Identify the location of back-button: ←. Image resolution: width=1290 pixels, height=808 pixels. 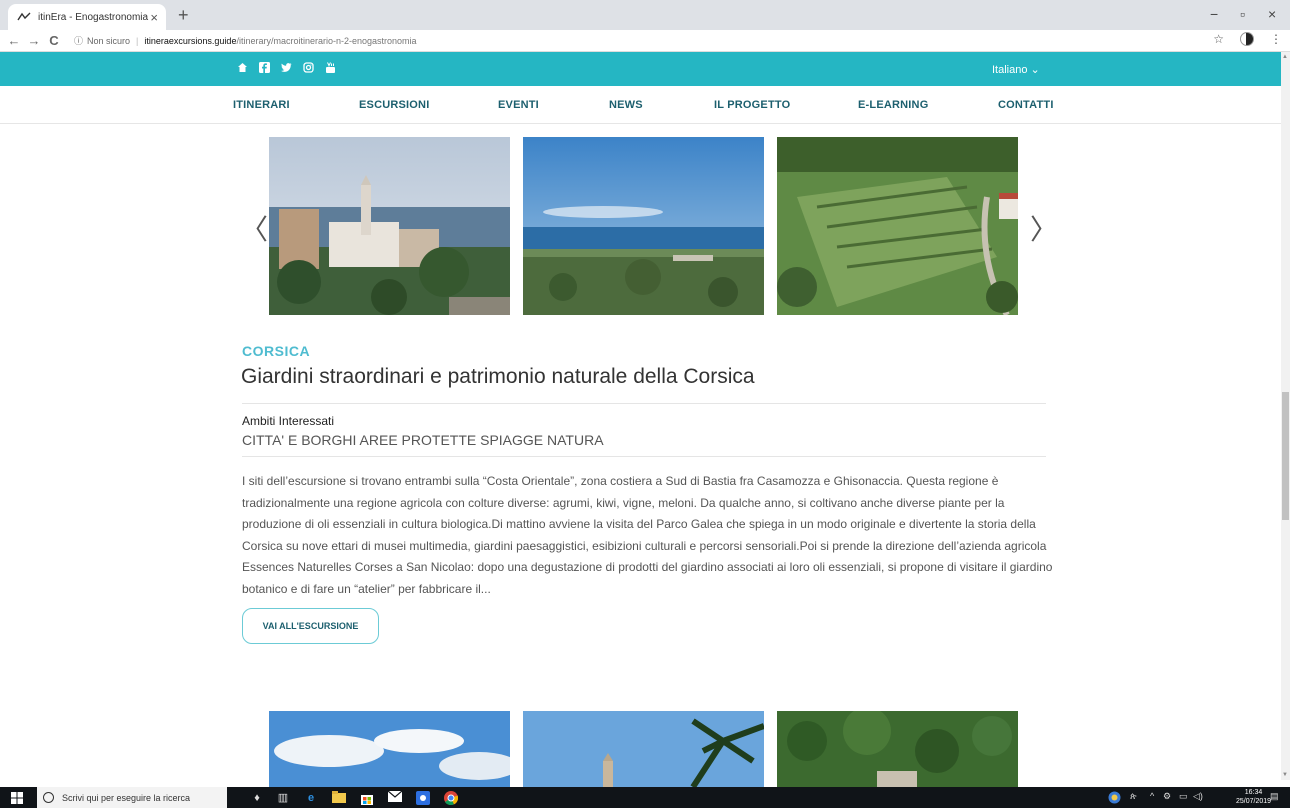
(14, 40).